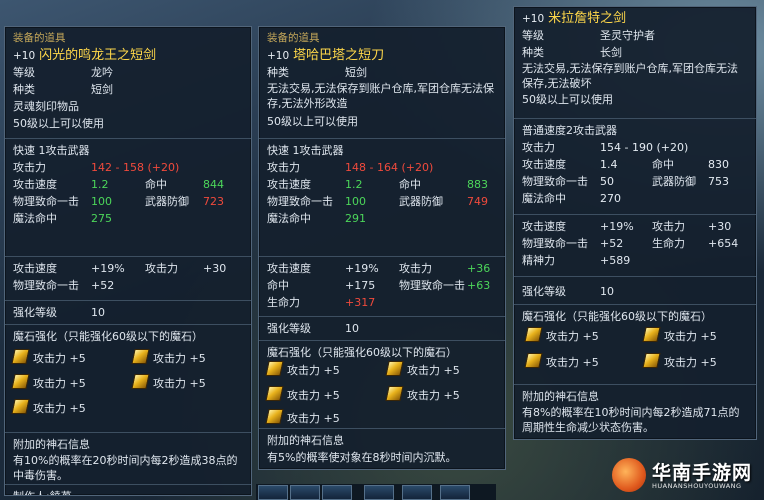  I want to click on item-title: +10 米拉詹特之剑, so click(574, 18).